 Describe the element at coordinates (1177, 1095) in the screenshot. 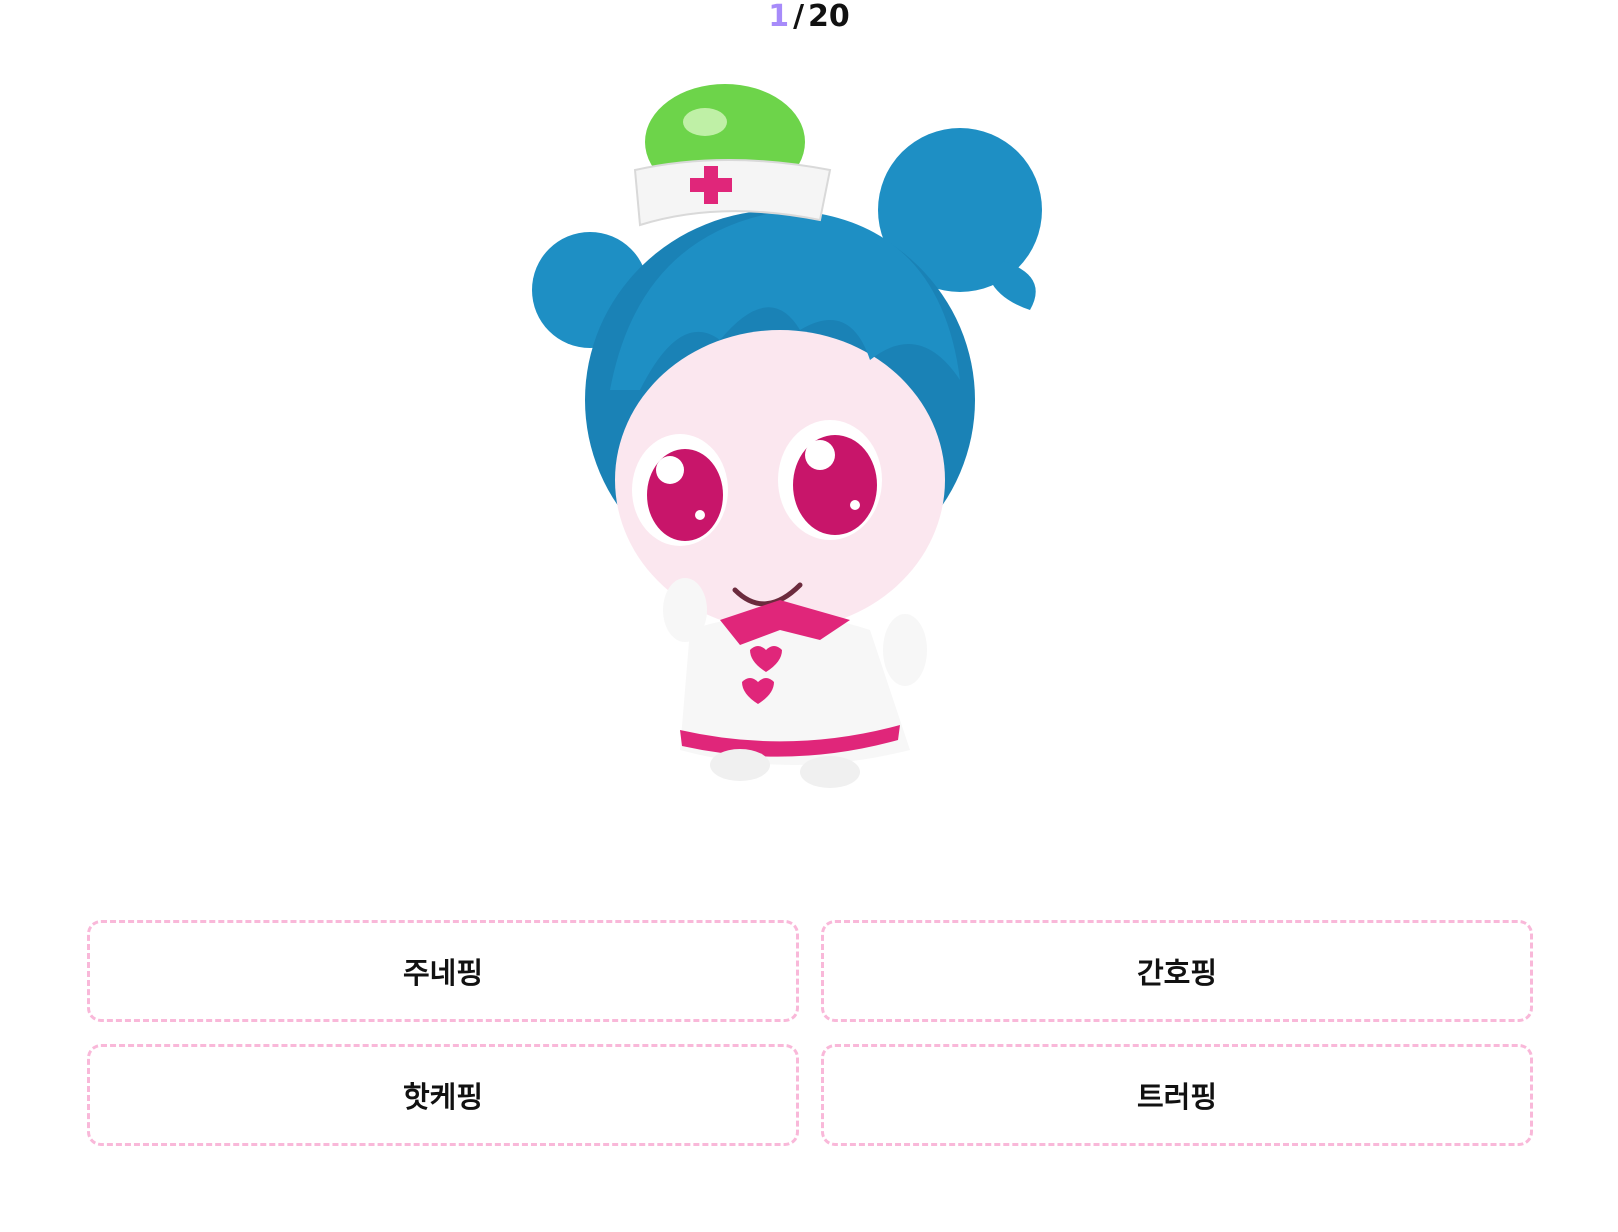

I see `answer-option-4: 트러핑` at that location.